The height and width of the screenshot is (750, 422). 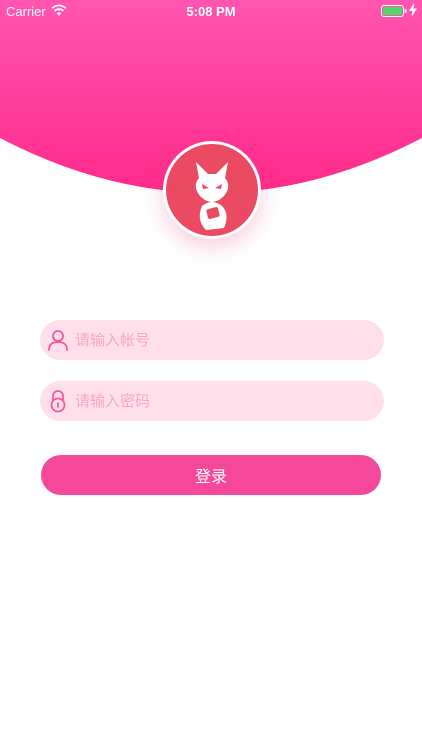 I want to click on account-input, so click(x=225, y=340).